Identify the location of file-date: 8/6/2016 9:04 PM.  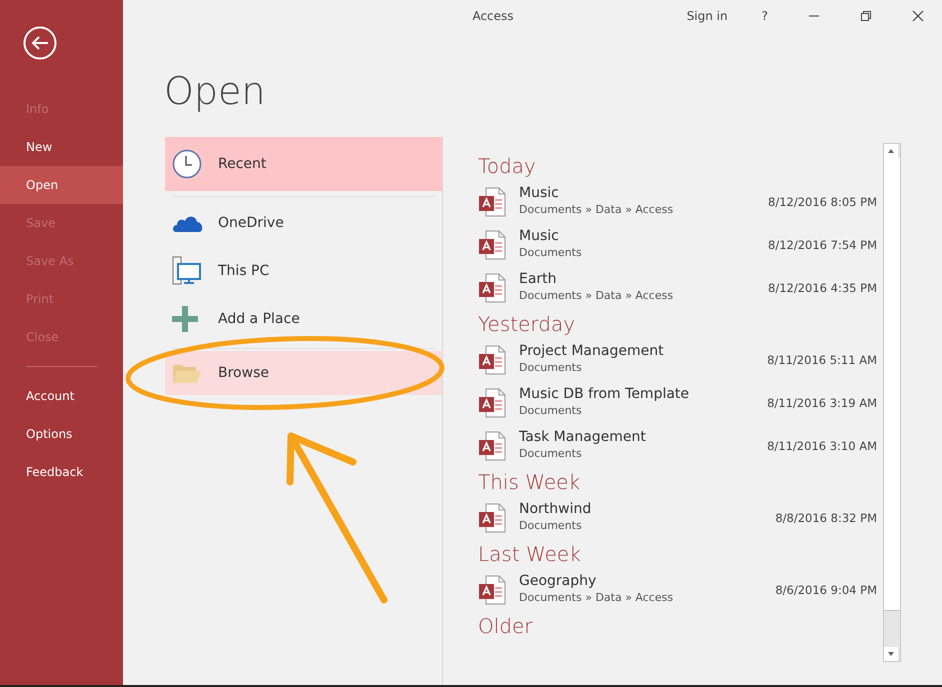
(825, 589).